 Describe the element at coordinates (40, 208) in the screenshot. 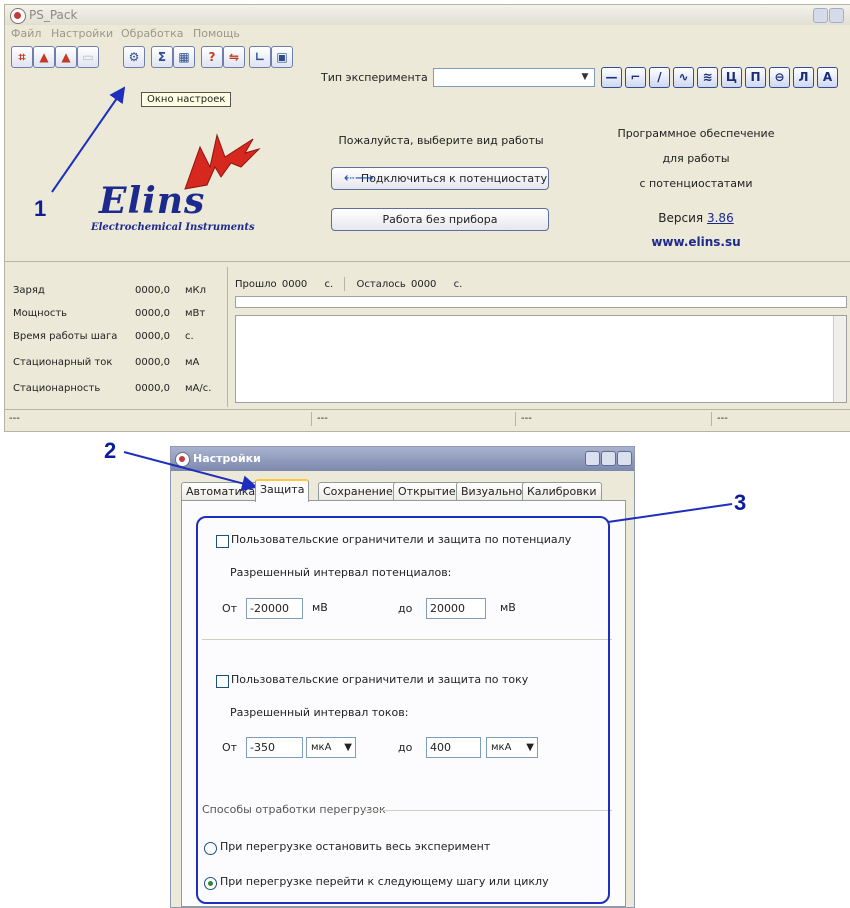

I see `annotation-number-1: 1` at that location.